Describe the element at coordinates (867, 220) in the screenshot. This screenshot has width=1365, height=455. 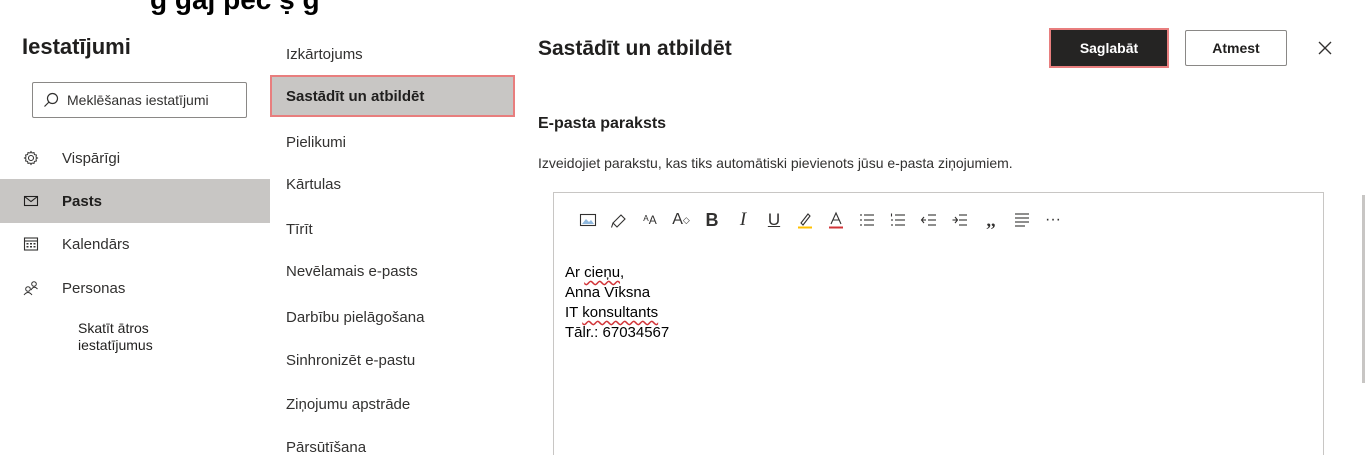
I see `bullets-icon` at that location.